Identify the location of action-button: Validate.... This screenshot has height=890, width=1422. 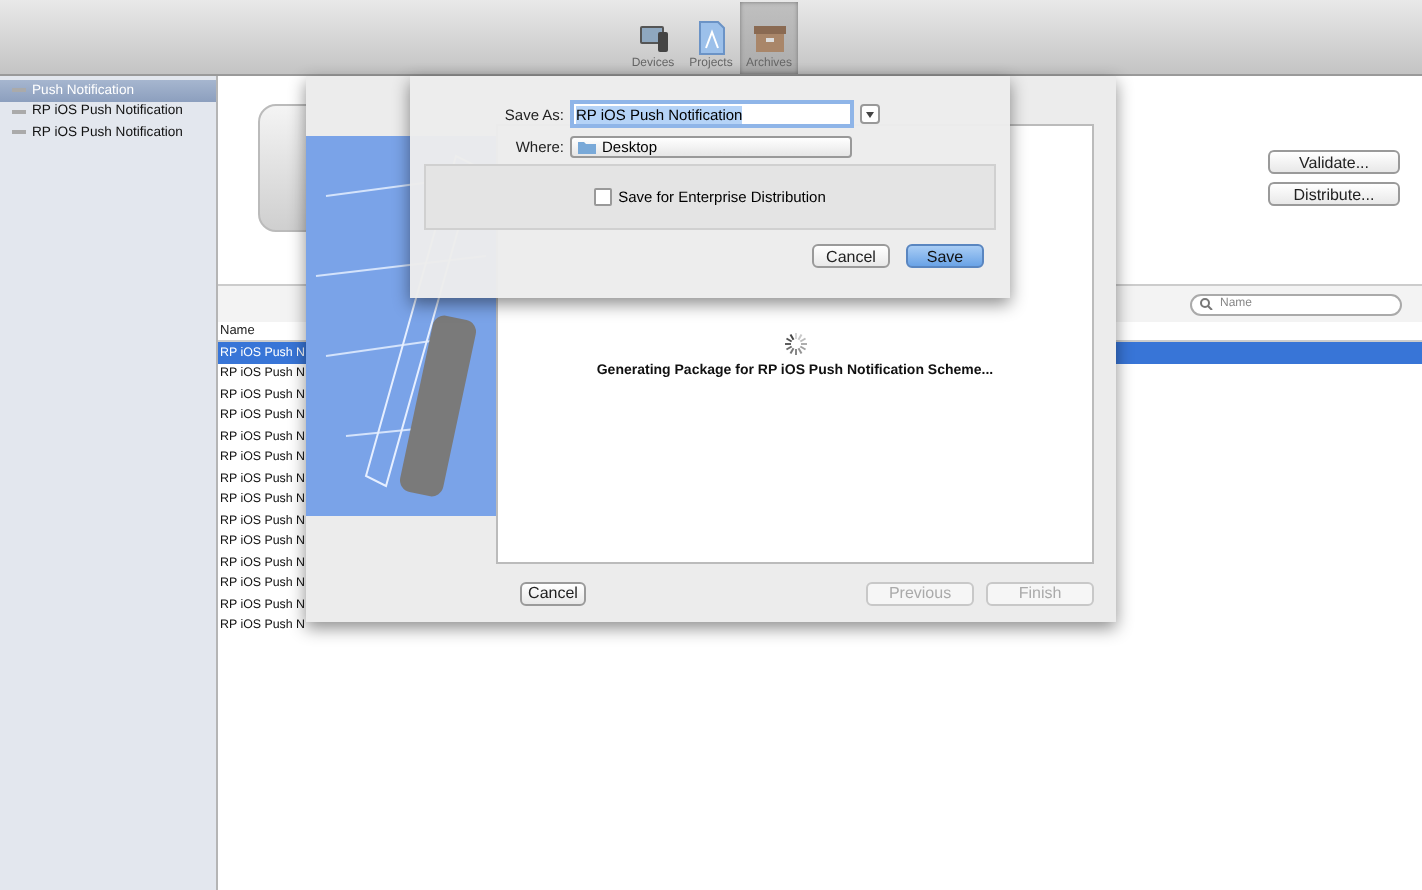
(1334, 162).